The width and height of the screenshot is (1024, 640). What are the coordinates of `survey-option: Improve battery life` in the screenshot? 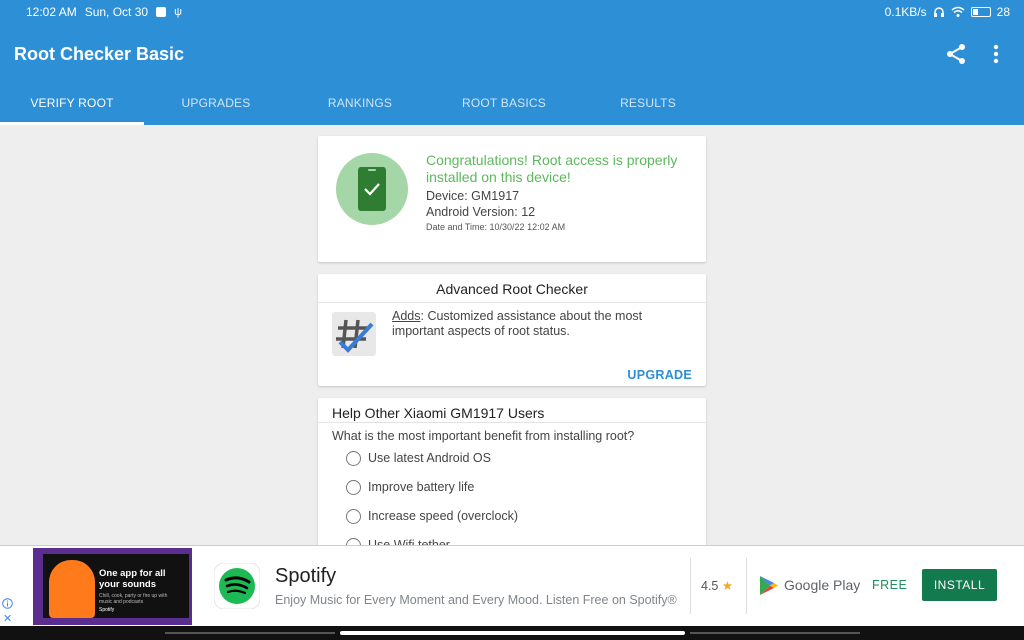 It's located at (410, 487).